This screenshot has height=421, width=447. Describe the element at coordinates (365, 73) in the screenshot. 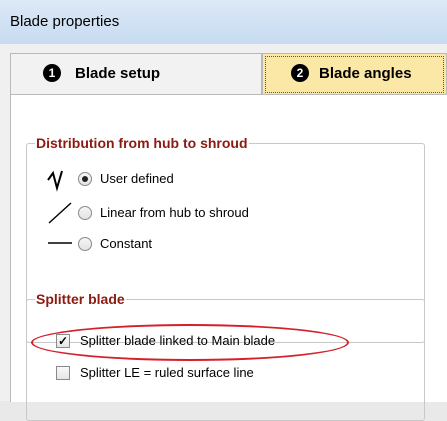

I see `tab-label: Blade angles` at that location.